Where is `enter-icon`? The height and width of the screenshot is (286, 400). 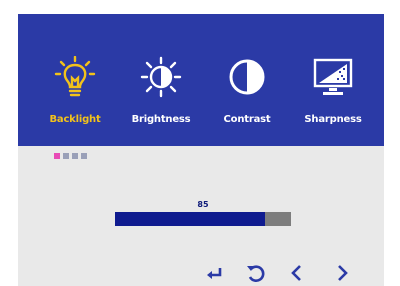
enter-icon is located at coordinates (214, 273).